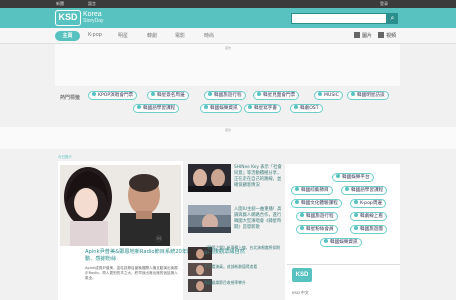 This screenshot has width=456, height=300. Describe the element at coordinates (92, 14) in the screenshot. I see `logo-line1: Korea` at that location.